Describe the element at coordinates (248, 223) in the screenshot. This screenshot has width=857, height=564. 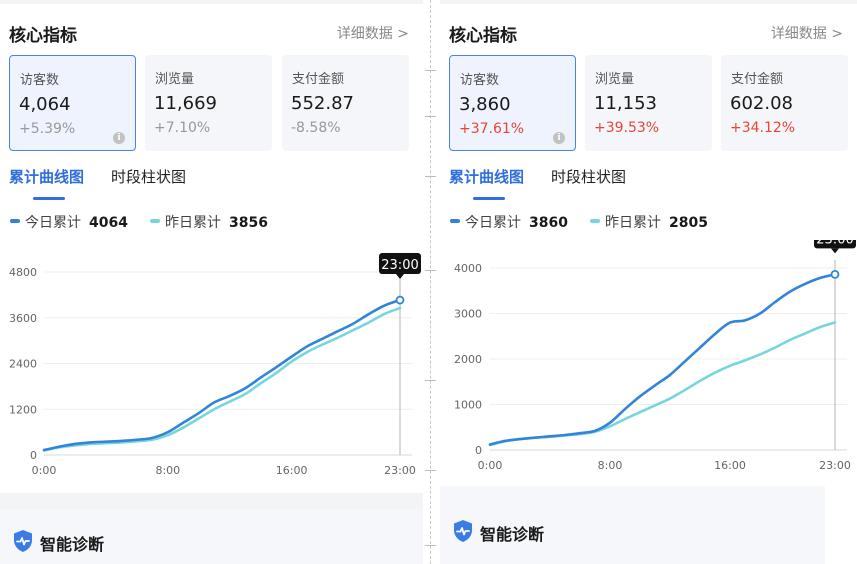
I see `legend-value: 3856` at that location.